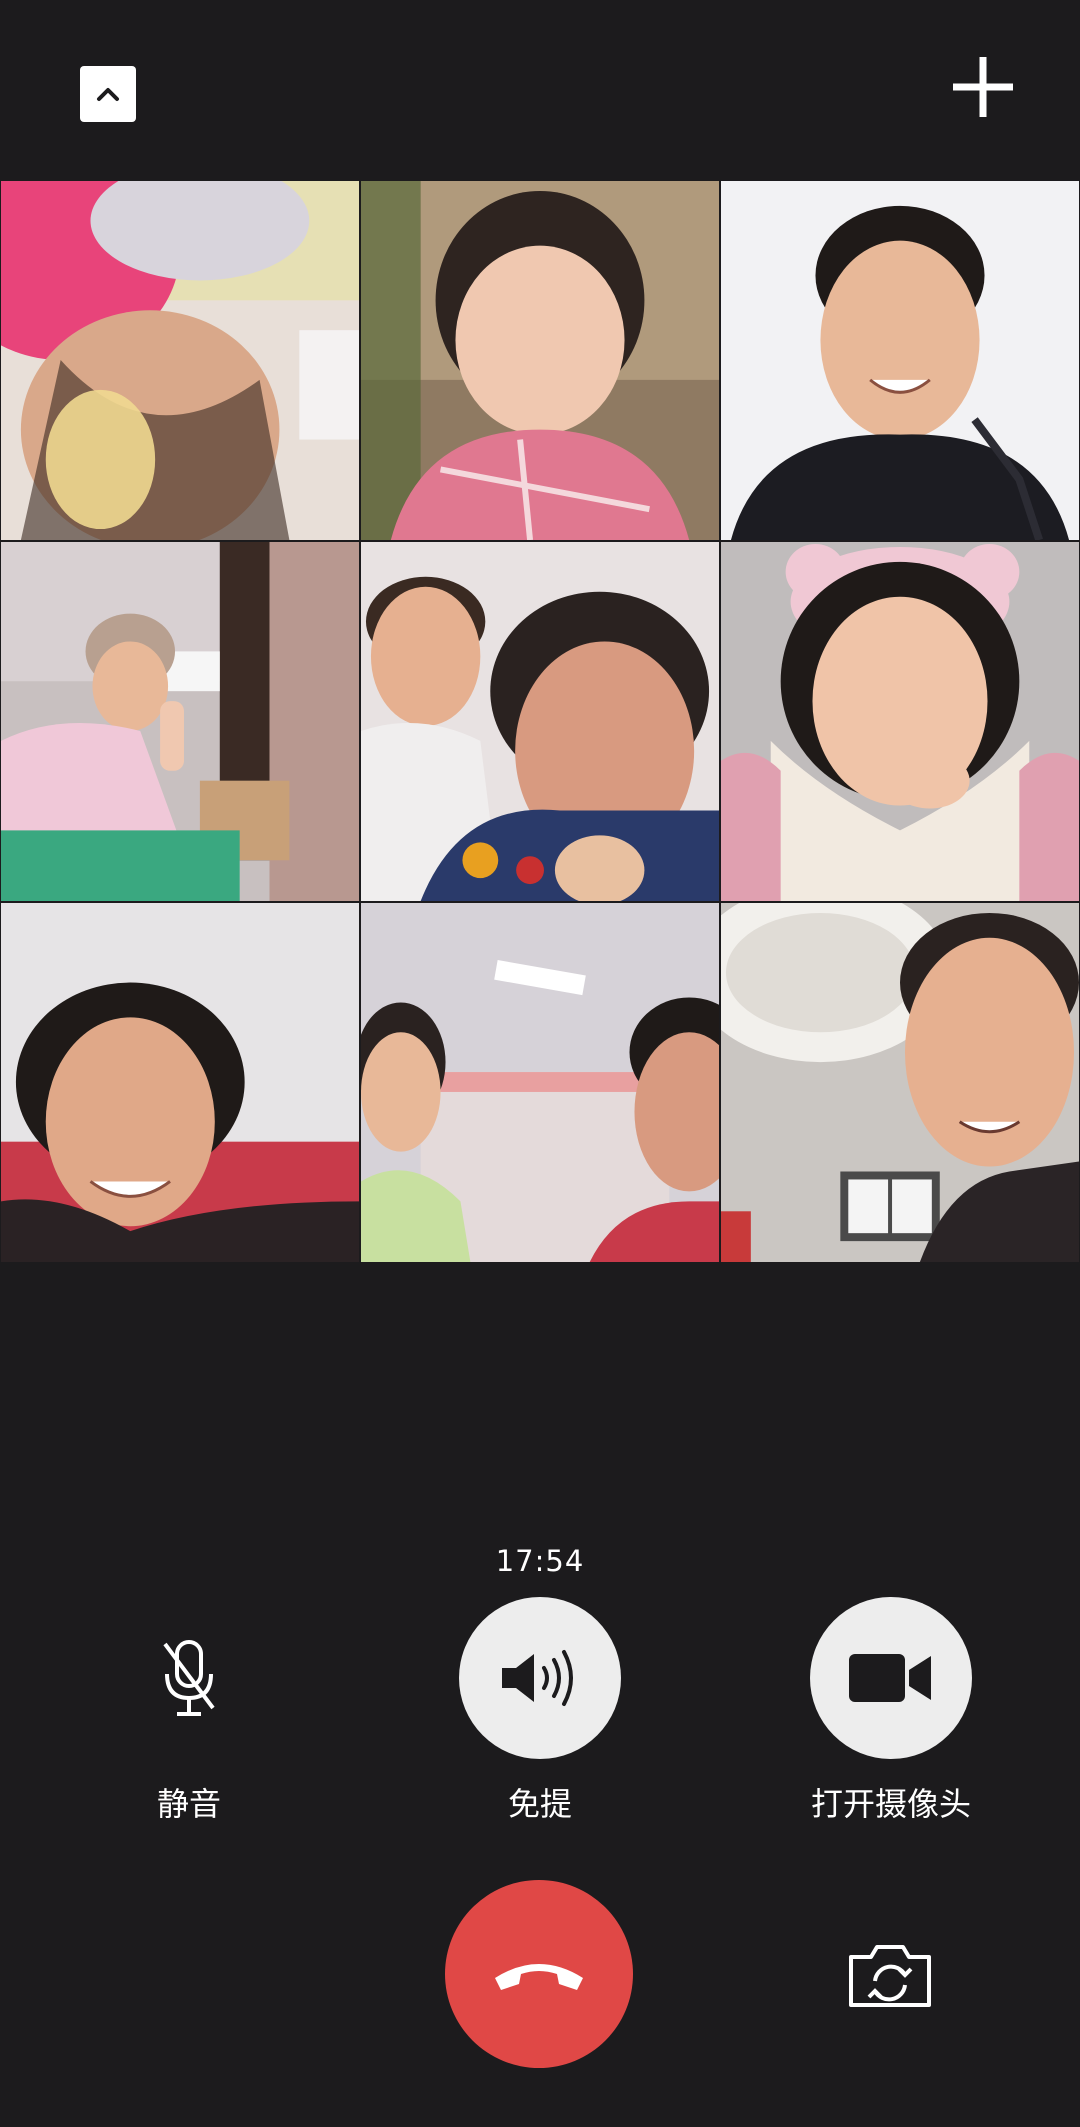 The image size is (1080, 2127). I want to click on mute-label: 静音, so click(188, 1804).